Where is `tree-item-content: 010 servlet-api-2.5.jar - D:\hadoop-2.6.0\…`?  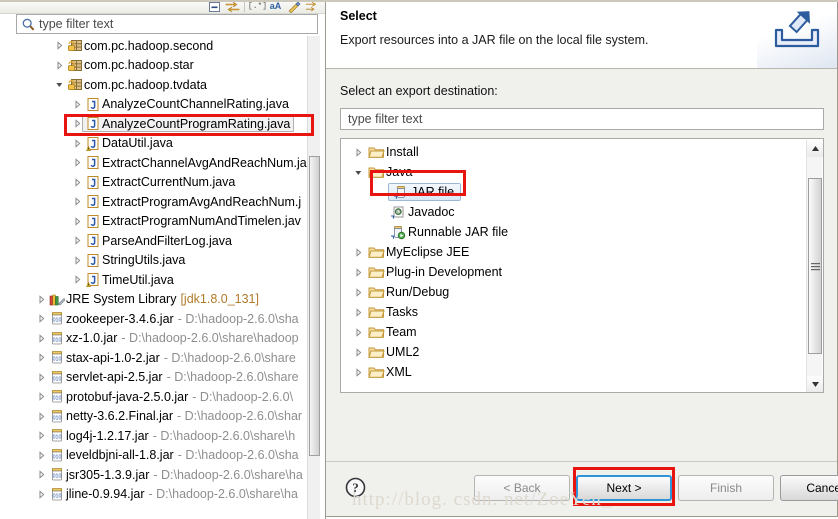
tree-item-content: 010 servlet-api-2.5.jar - D:\hadoop-2.6.0\… is located at coordinates (173, 377).